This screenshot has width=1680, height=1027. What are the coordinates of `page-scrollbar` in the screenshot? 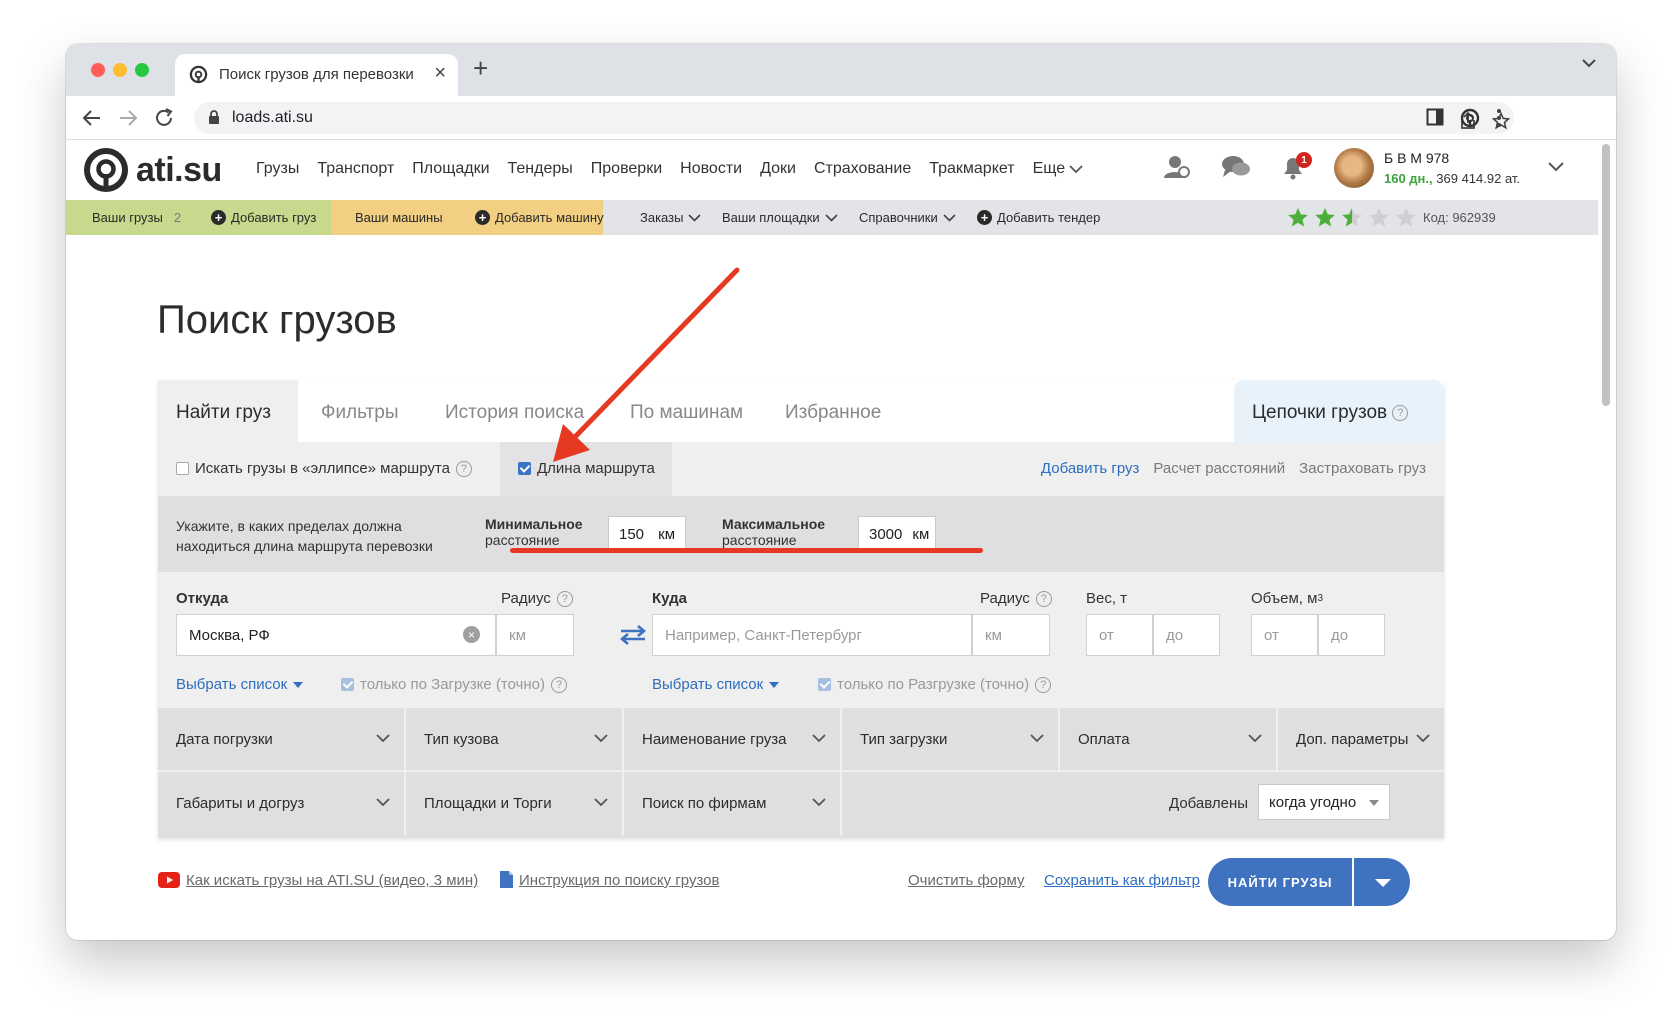 It's located at (1606, 275).